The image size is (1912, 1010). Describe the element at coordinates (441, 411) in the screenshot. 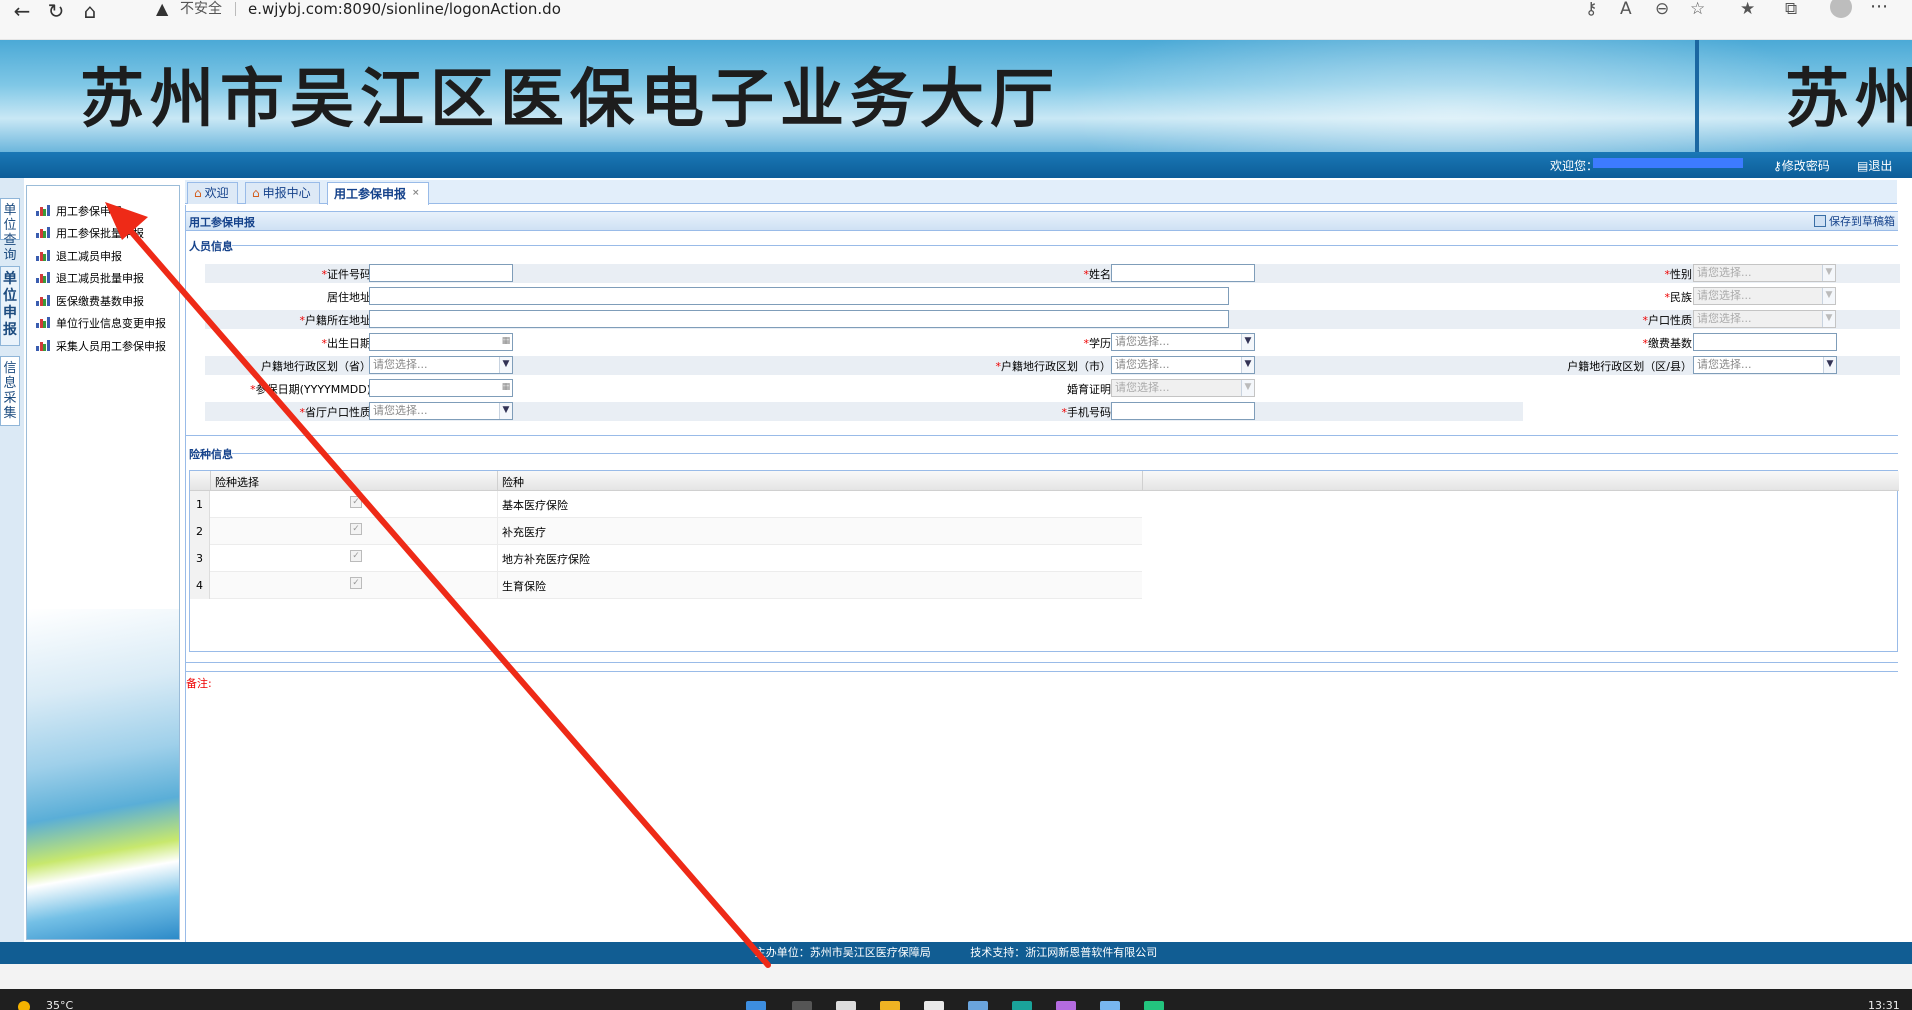

I see `province-hukou-select: 请您选择... ▼` at that location.